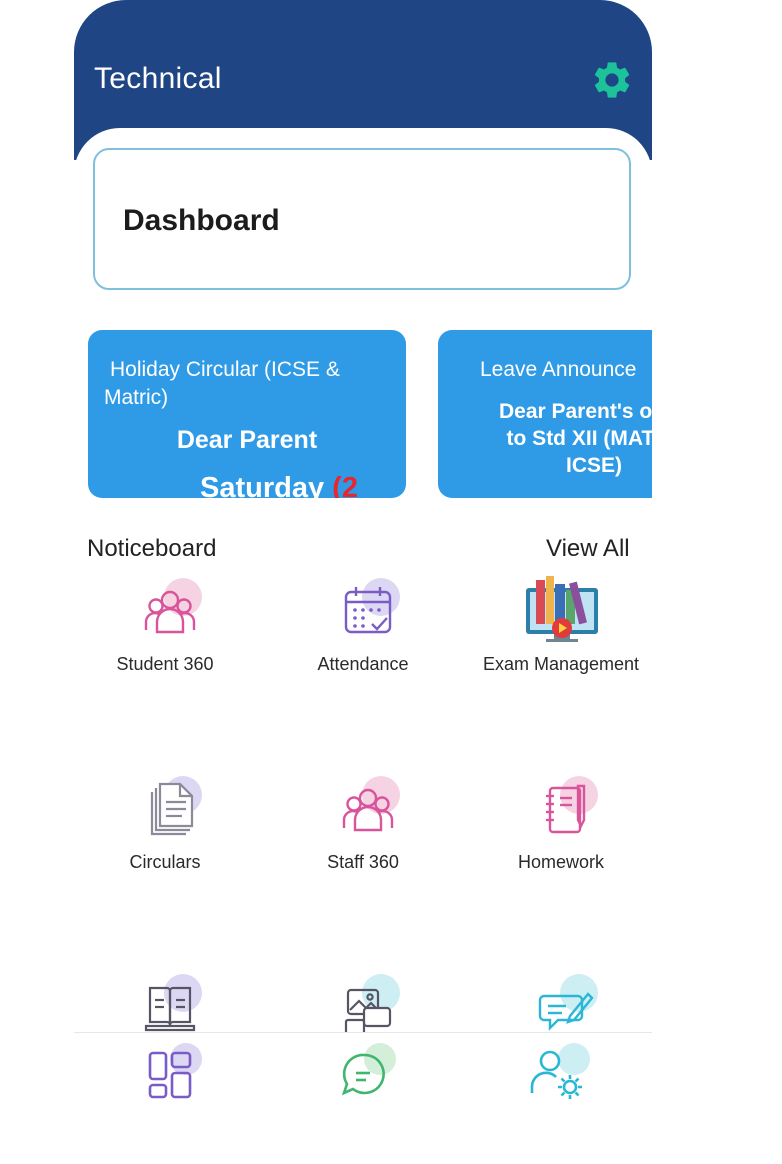 The height and width of the screenshot is (1164, 782). I want to click on message-edit-icon, so click(566, 1011).